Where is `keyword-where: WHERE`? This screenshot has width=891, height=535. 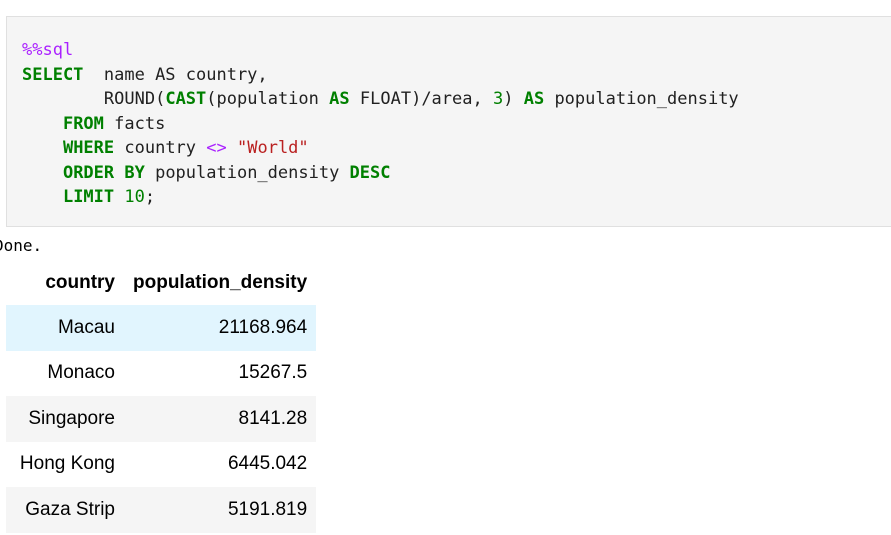
keyword-where: WHERE is located at coordinates (88, 148).